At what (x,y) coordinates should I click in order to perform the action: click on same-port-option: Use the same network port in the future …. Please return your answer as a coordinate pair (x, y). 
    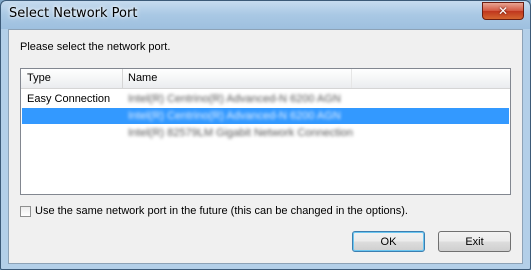
    Looking at the image, I should click on (214, 211).